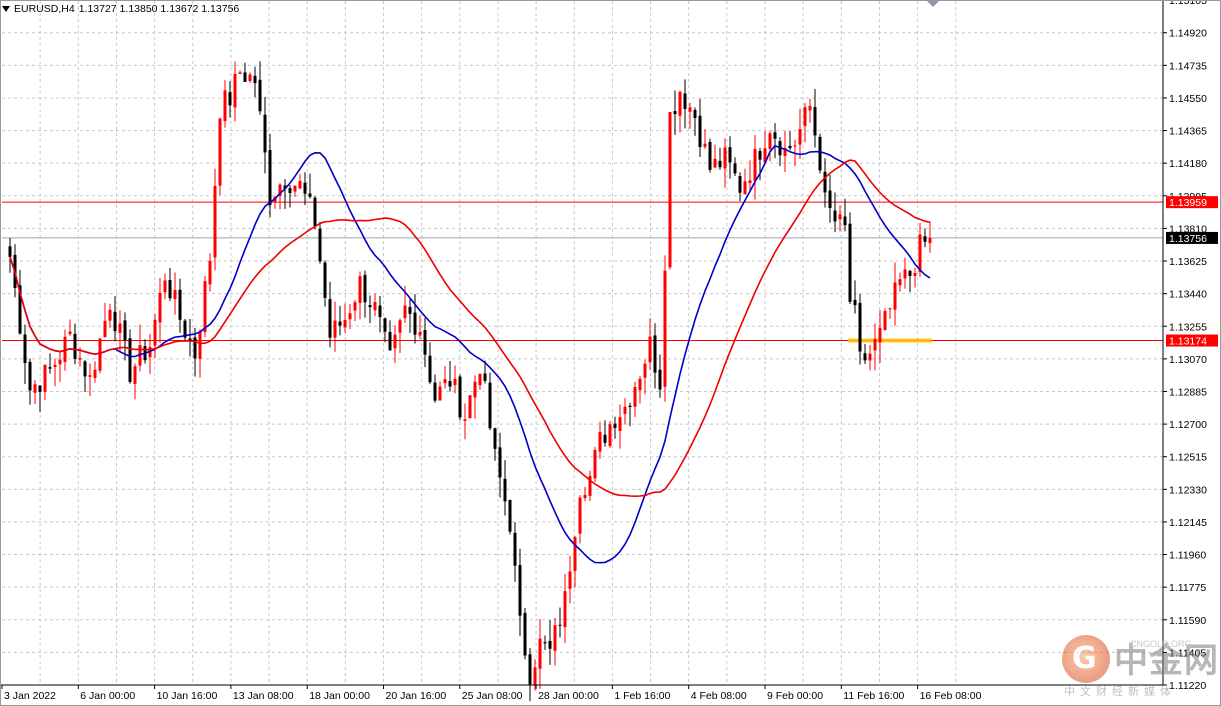 The image size is (1221, 706). Describe the element at coordinates (339, 696) in the screenshot. I see `x-tick-label: 18 Jan 00:00` at that location.